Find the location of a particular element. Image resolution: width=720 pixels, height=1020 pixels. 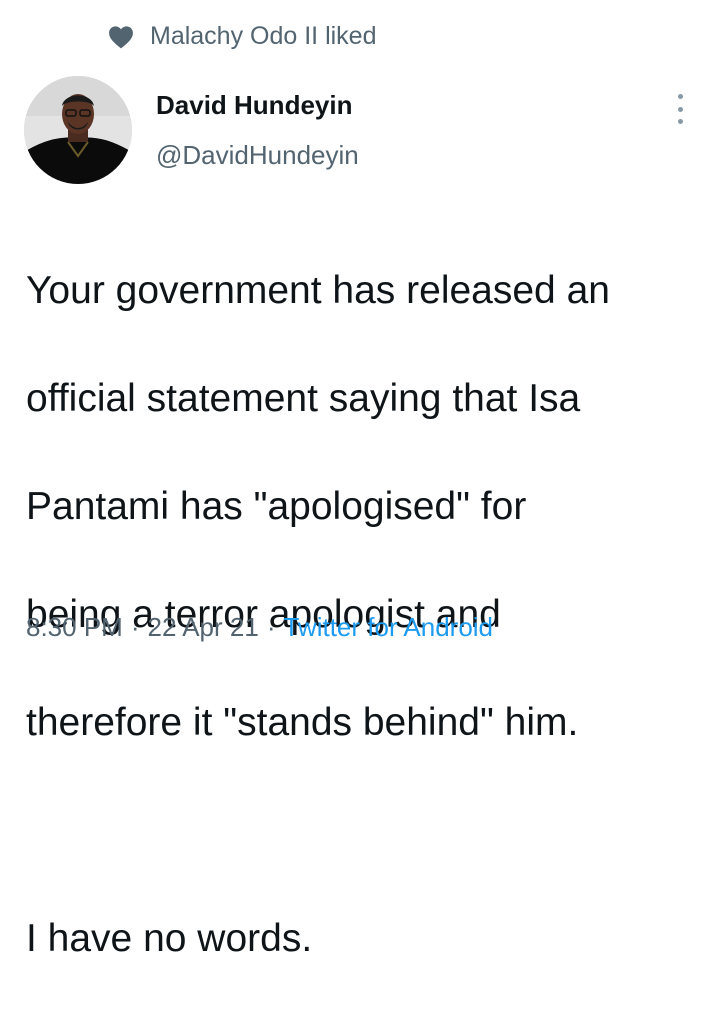

avatar is located at coordinates (78, 130).